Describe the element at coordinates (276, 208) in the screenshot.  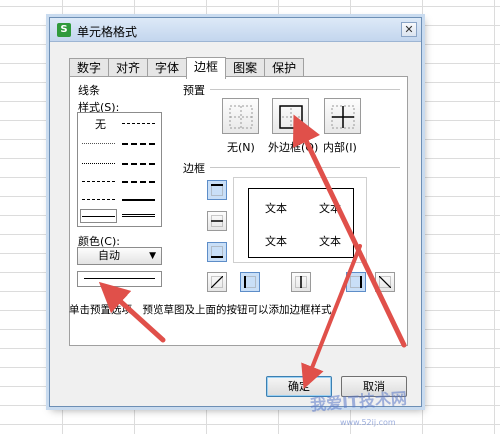
I see `preview-text-top-left: 文本` at that location.